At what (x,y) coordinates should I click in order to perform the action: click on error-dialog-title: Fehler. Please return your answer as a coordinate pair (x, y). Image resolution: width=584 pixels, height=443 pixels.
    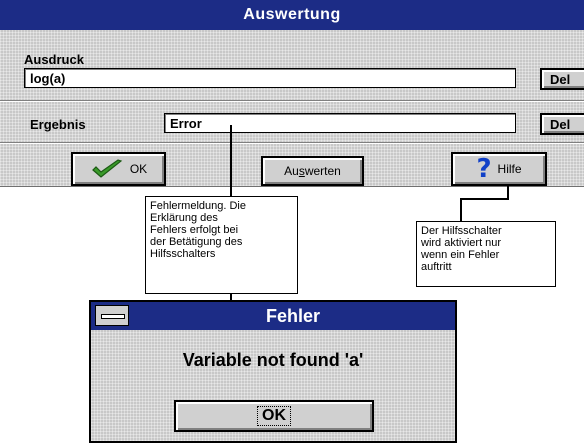
    Looking at the image, I should click on (273, 316).